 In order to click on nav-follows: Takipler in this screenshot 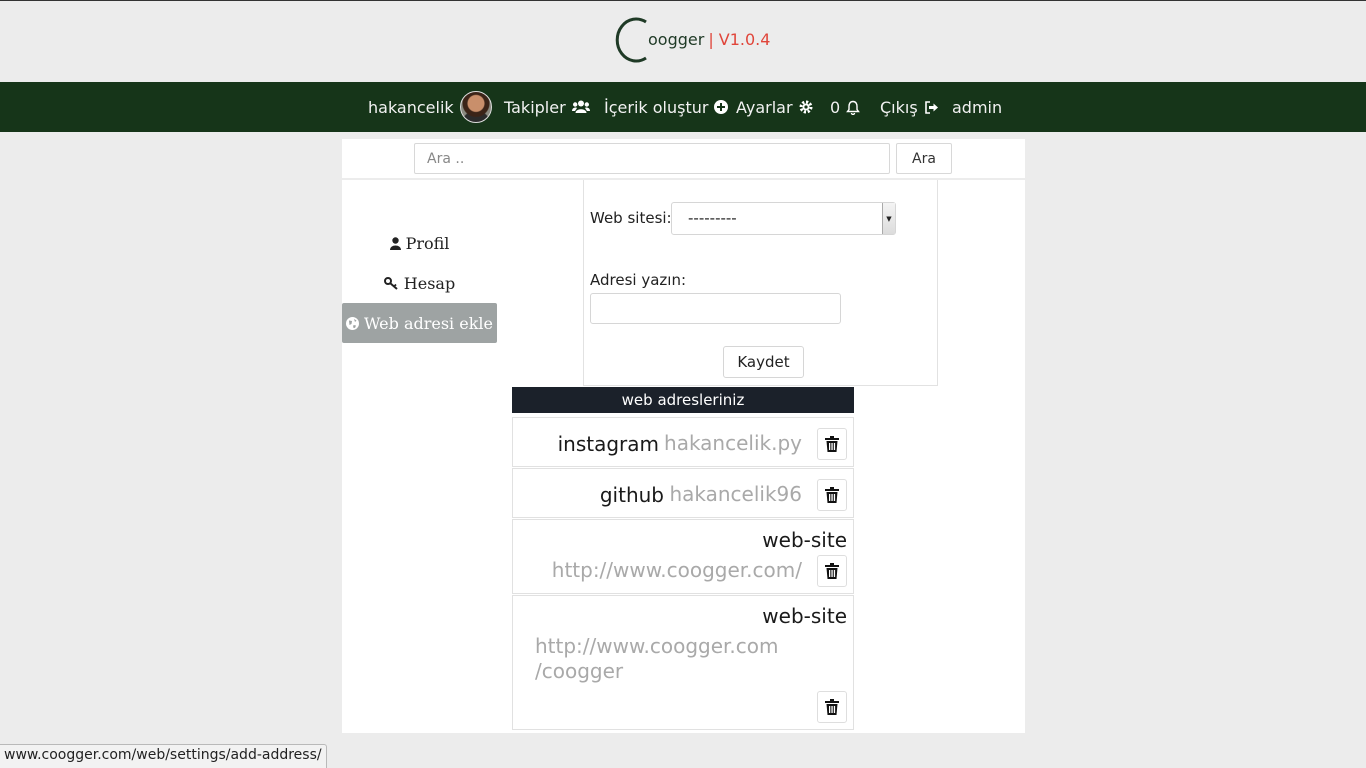, I will do `click(547, 107)`.